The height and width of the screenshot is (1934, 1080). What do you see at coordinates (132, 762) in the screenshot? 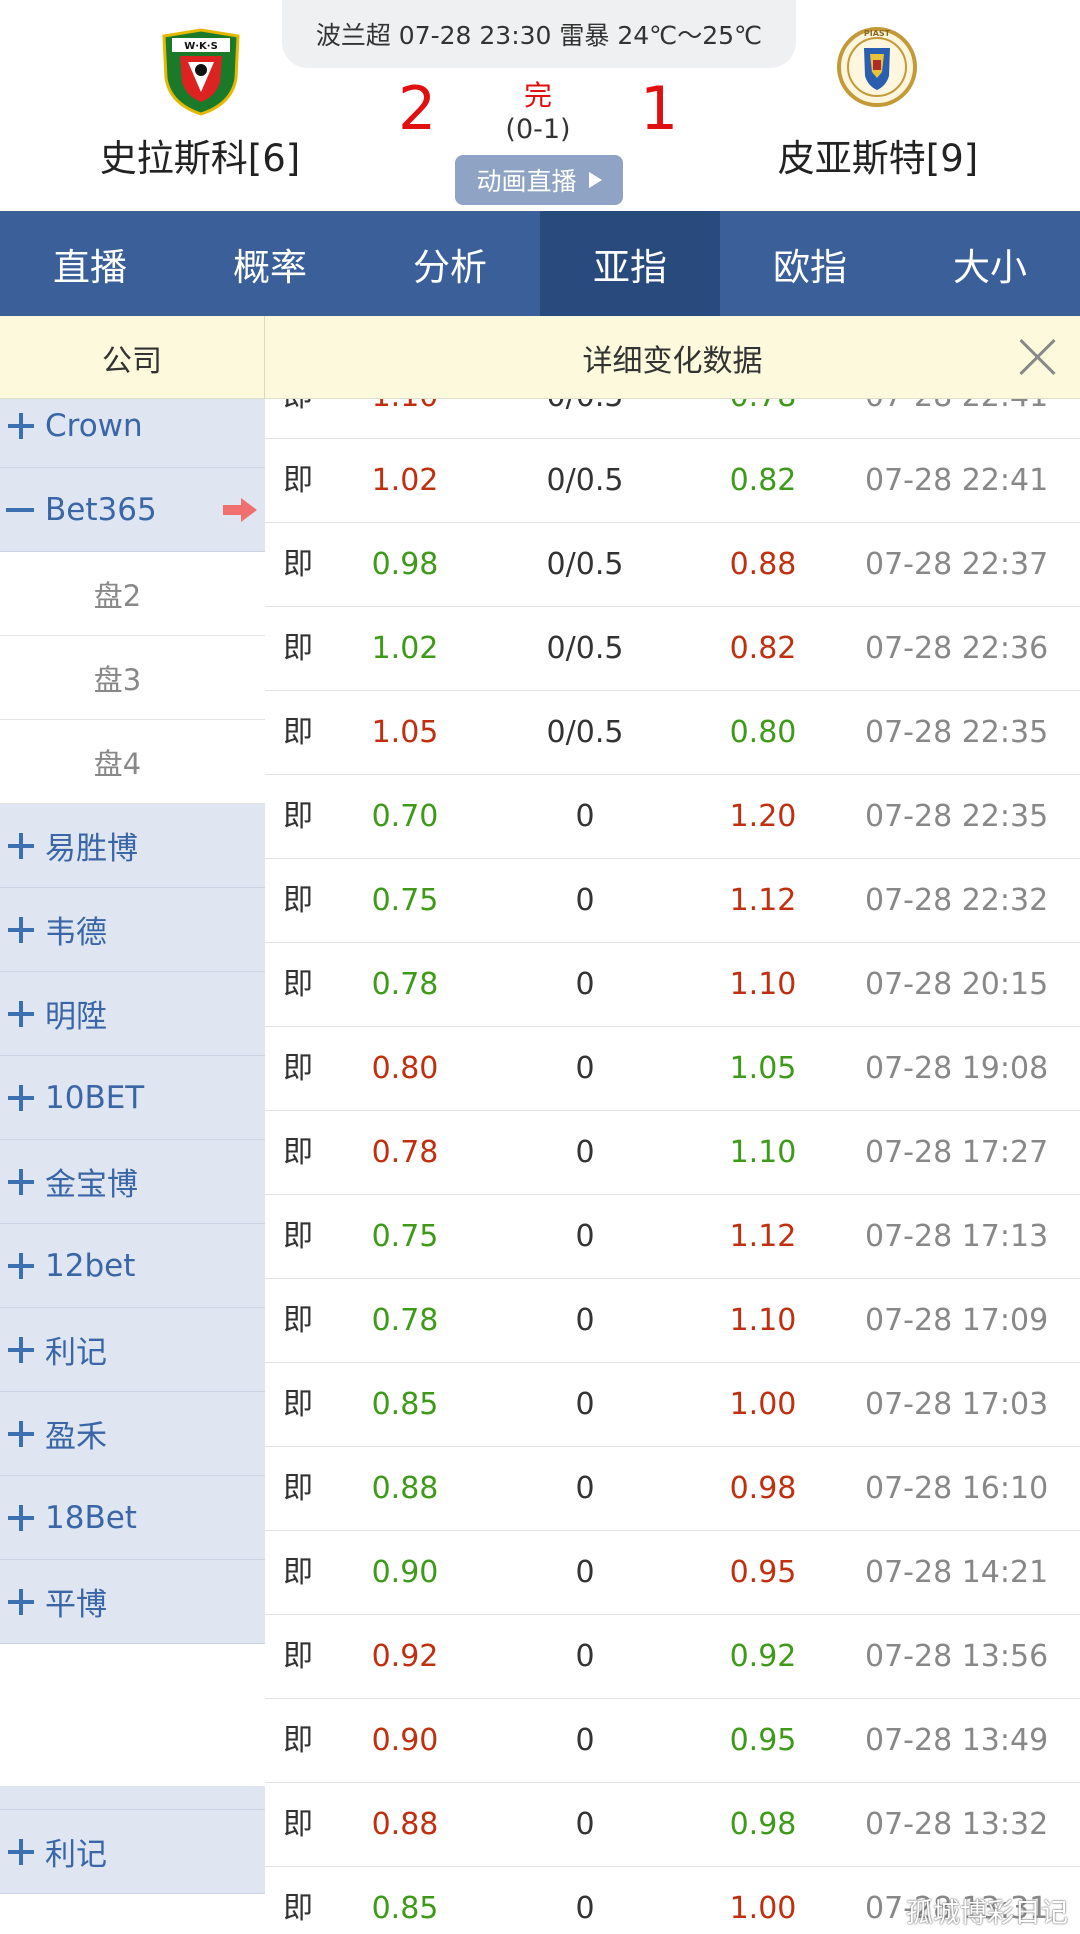
I see `sidebar-sub-item-2: 盘4` at bounding box center [132, 762].